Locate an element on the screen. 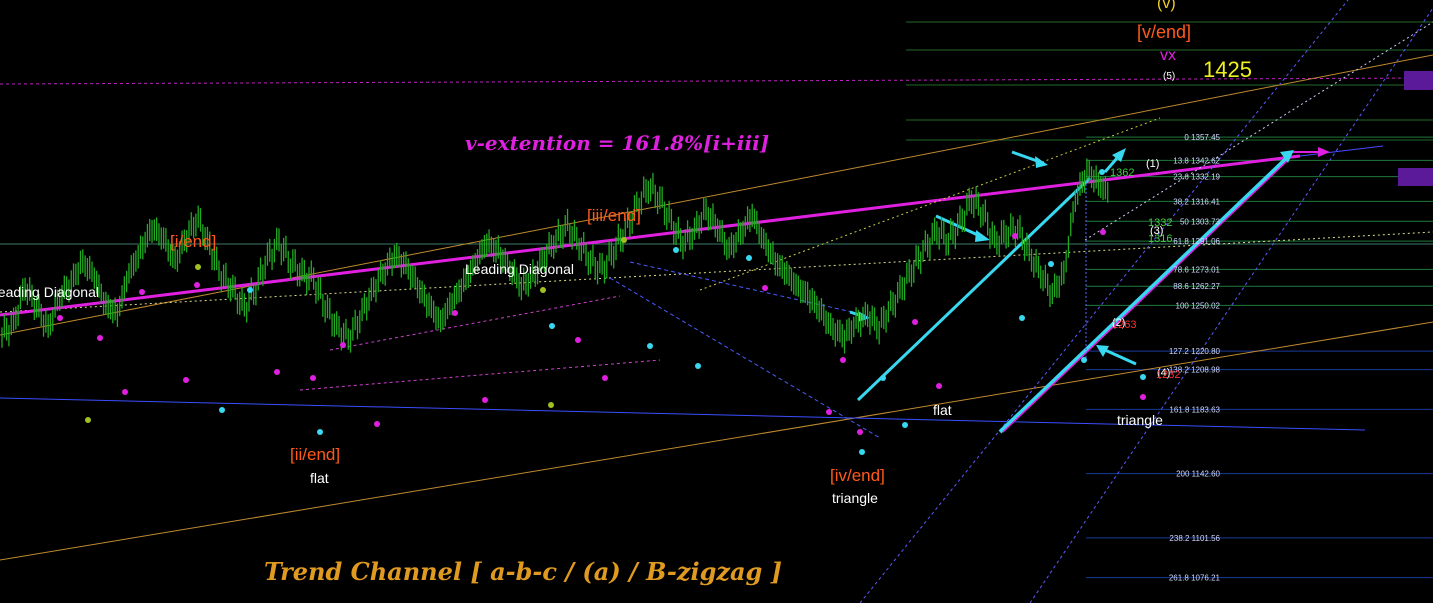  v-end-label: [v/end] is located at coordinates (1164, 32).